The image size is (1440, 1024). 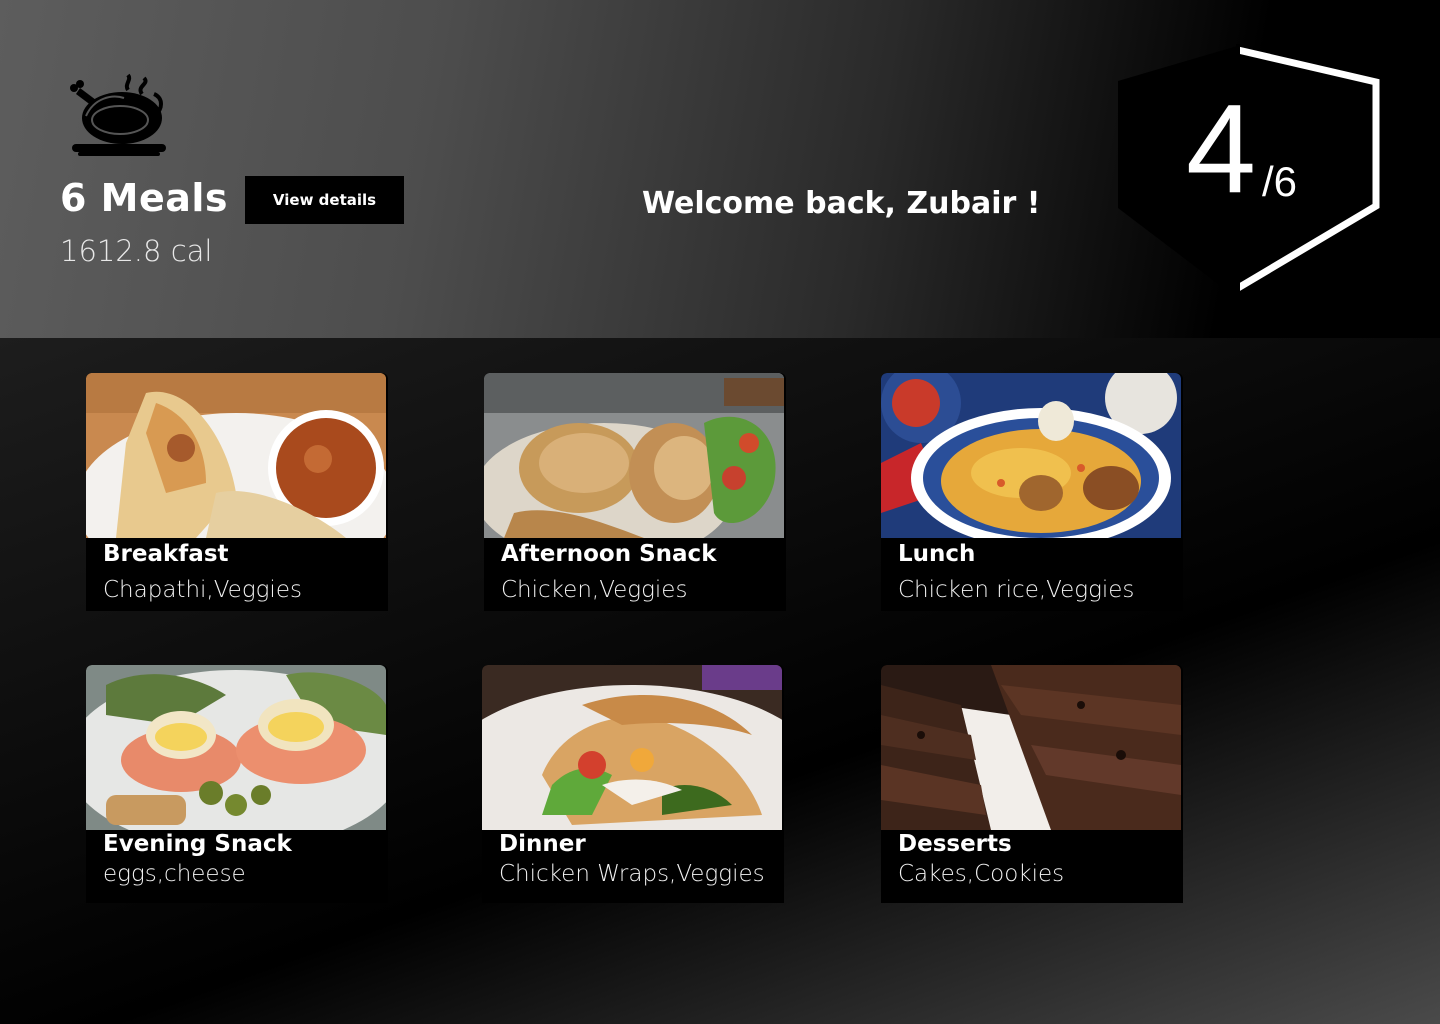 I want to click on meal-items: Chicken Wraps,Veggies, so click(x=632, y=874).